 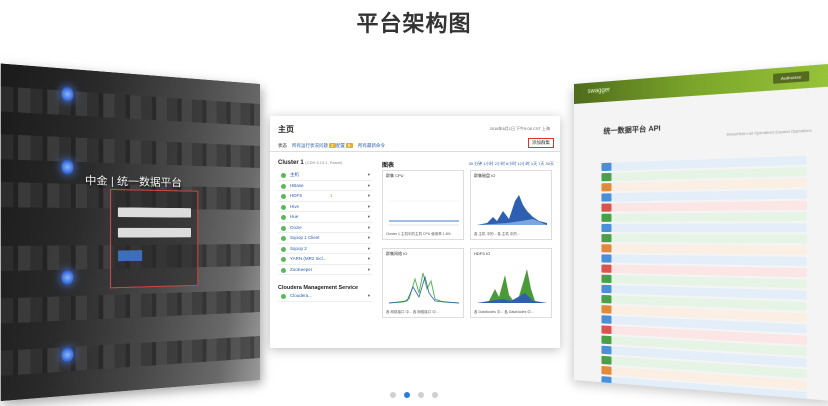 I want to click on service-name: HBase, so click(x=297, y=185).